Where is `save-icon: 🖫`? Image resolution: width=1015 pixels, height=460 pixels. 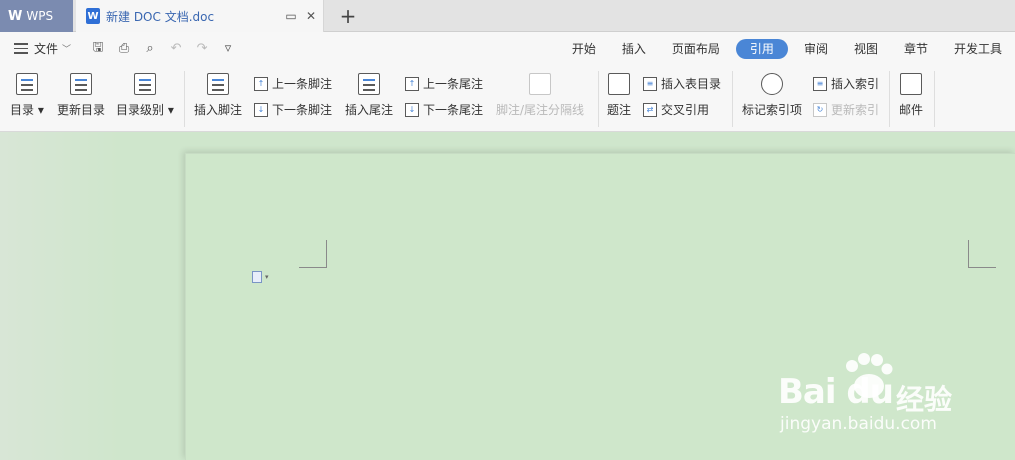 save-icon: 🖫 is located at coordinates (98, 48).